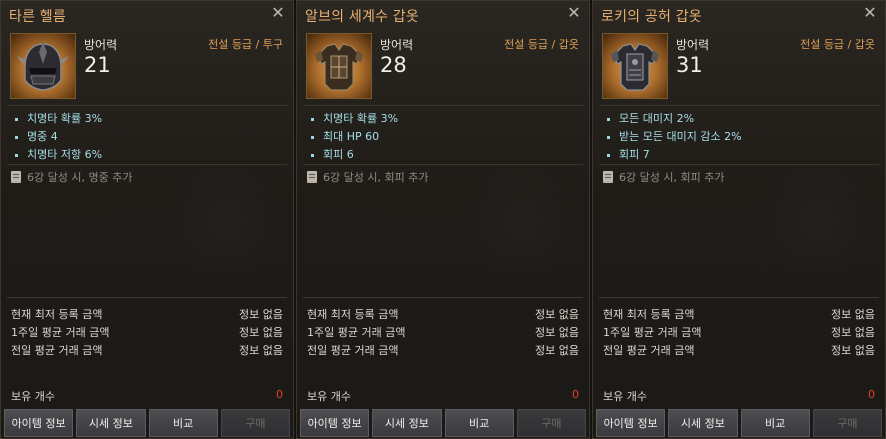 The width and height of the screenshot is (886, 439). I want to click on option-item: 명중 4, so click(57, 137).